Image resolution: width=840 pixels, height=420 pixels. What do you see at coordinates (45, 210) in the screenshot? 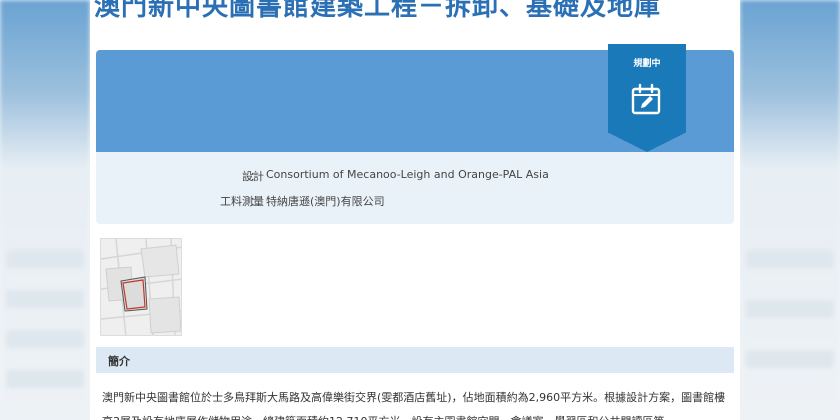
I see `left-blurred-background` at bounding box center [45, 210].